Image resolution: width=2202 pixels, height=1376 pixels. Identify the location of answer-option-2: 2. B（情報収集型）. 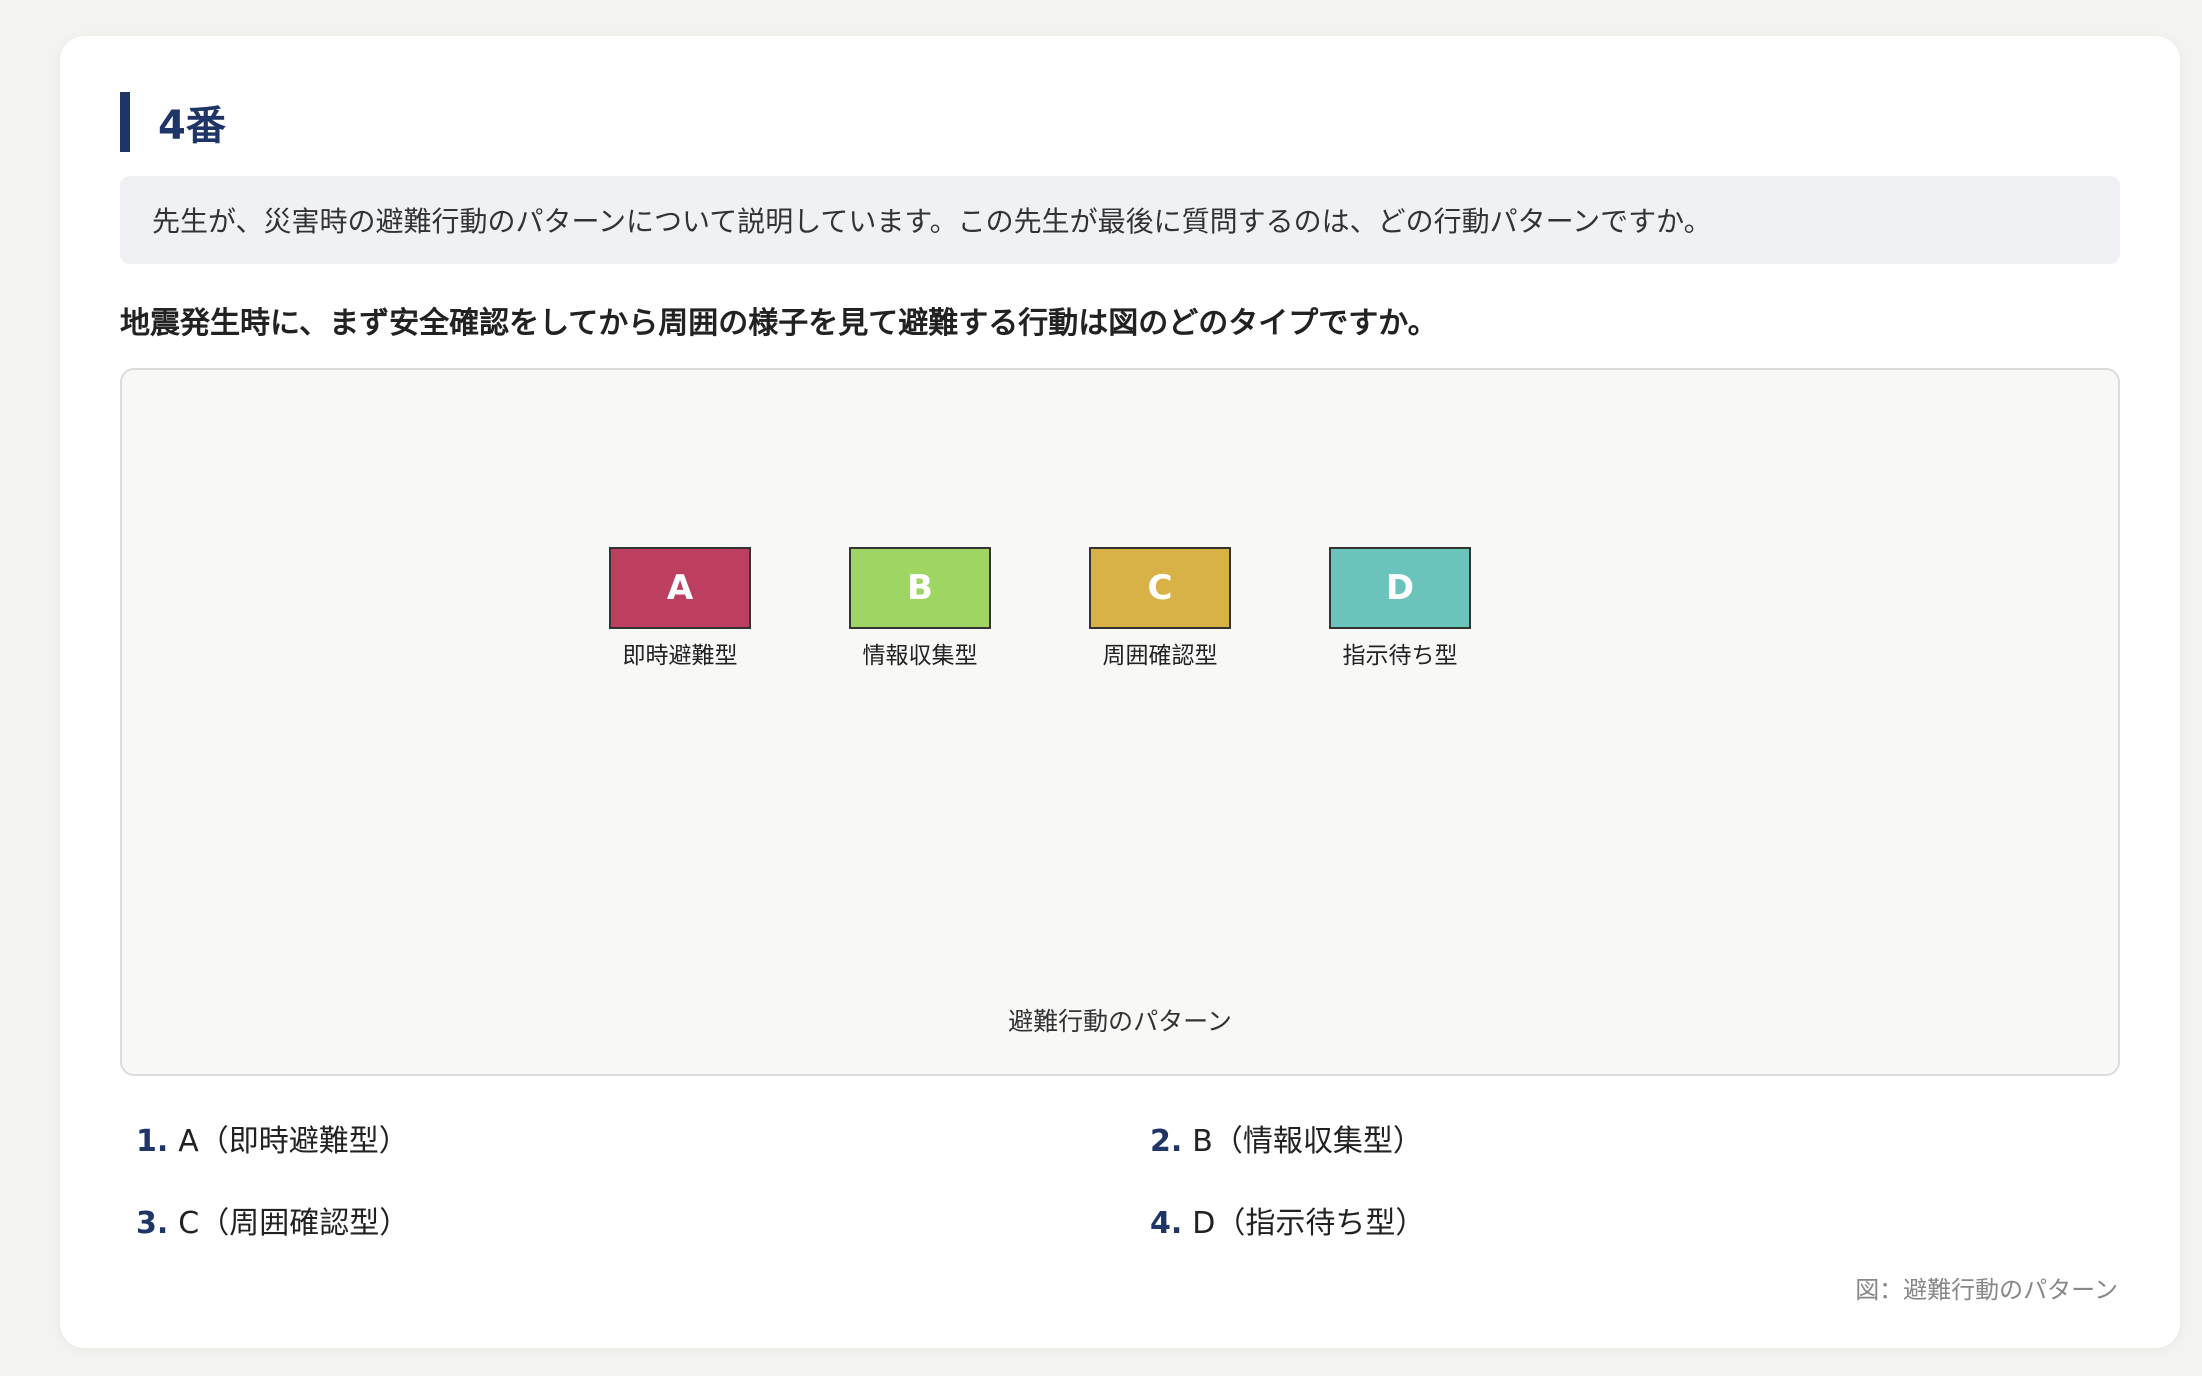
(1286, 1138).